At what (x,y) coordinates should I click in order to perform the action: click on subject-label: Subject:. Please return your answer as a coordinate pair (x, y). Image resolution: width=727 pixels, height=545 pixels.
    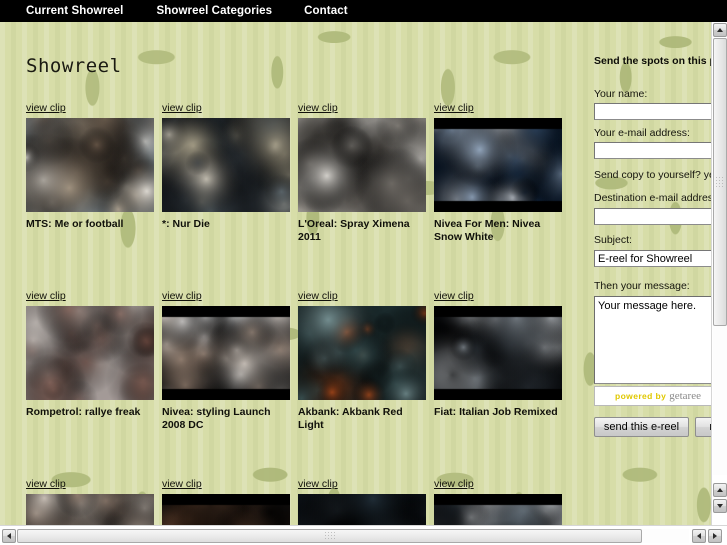
    Looking at the image, I should click on (613, 240).